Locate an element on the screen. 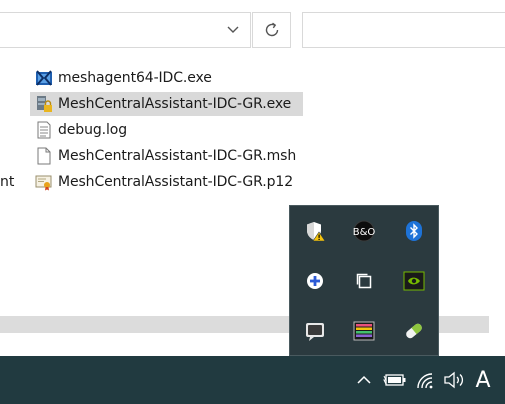  tray-item-pill is located at coordinates (414, 331).